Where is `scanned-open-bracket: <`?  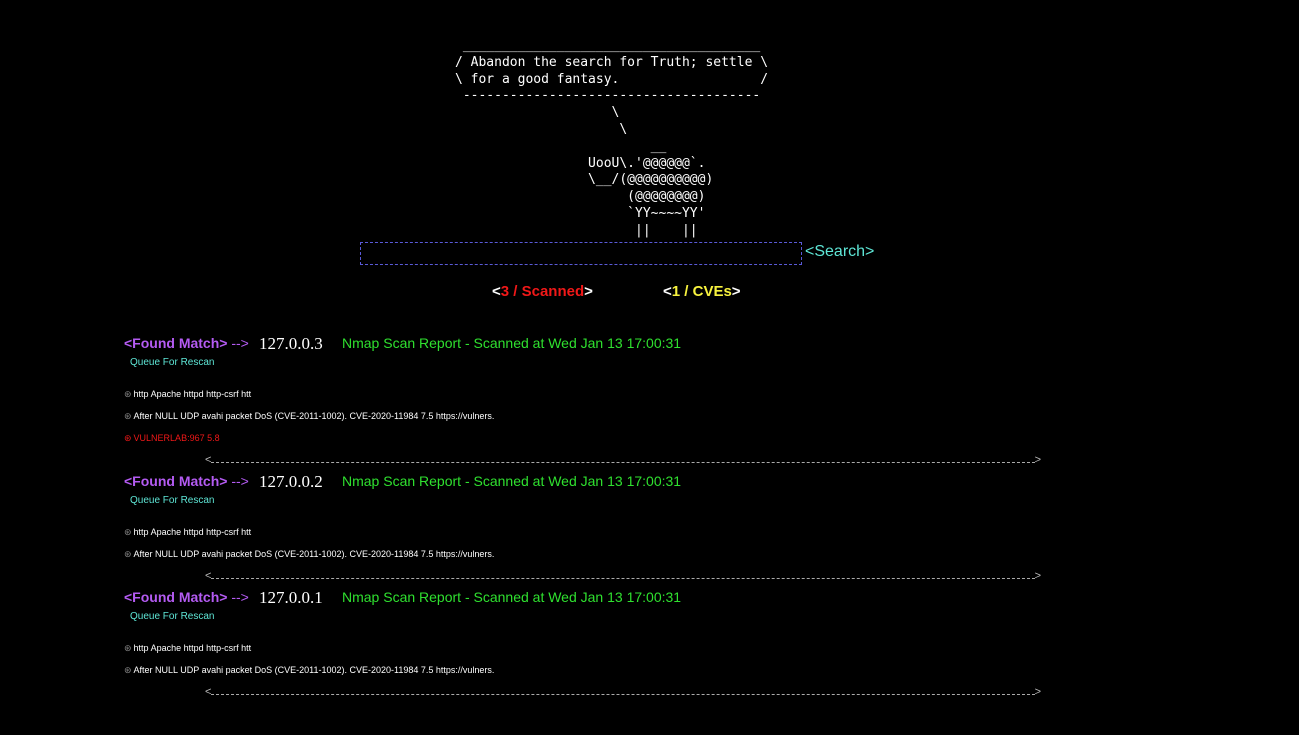 scanned-open-bracket: < is located at coordinates (496, 291).